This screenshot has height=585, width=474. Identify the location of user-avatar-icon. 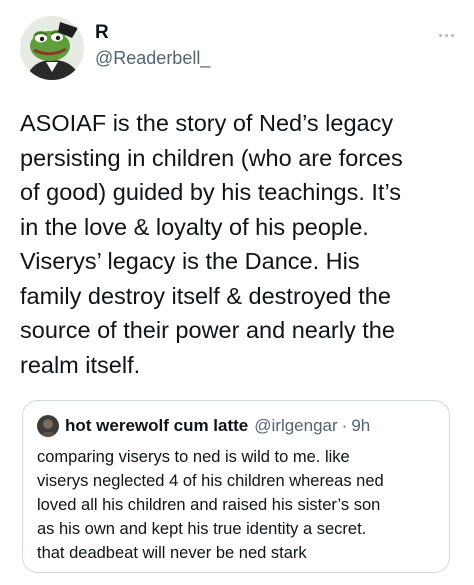
(48, 426).